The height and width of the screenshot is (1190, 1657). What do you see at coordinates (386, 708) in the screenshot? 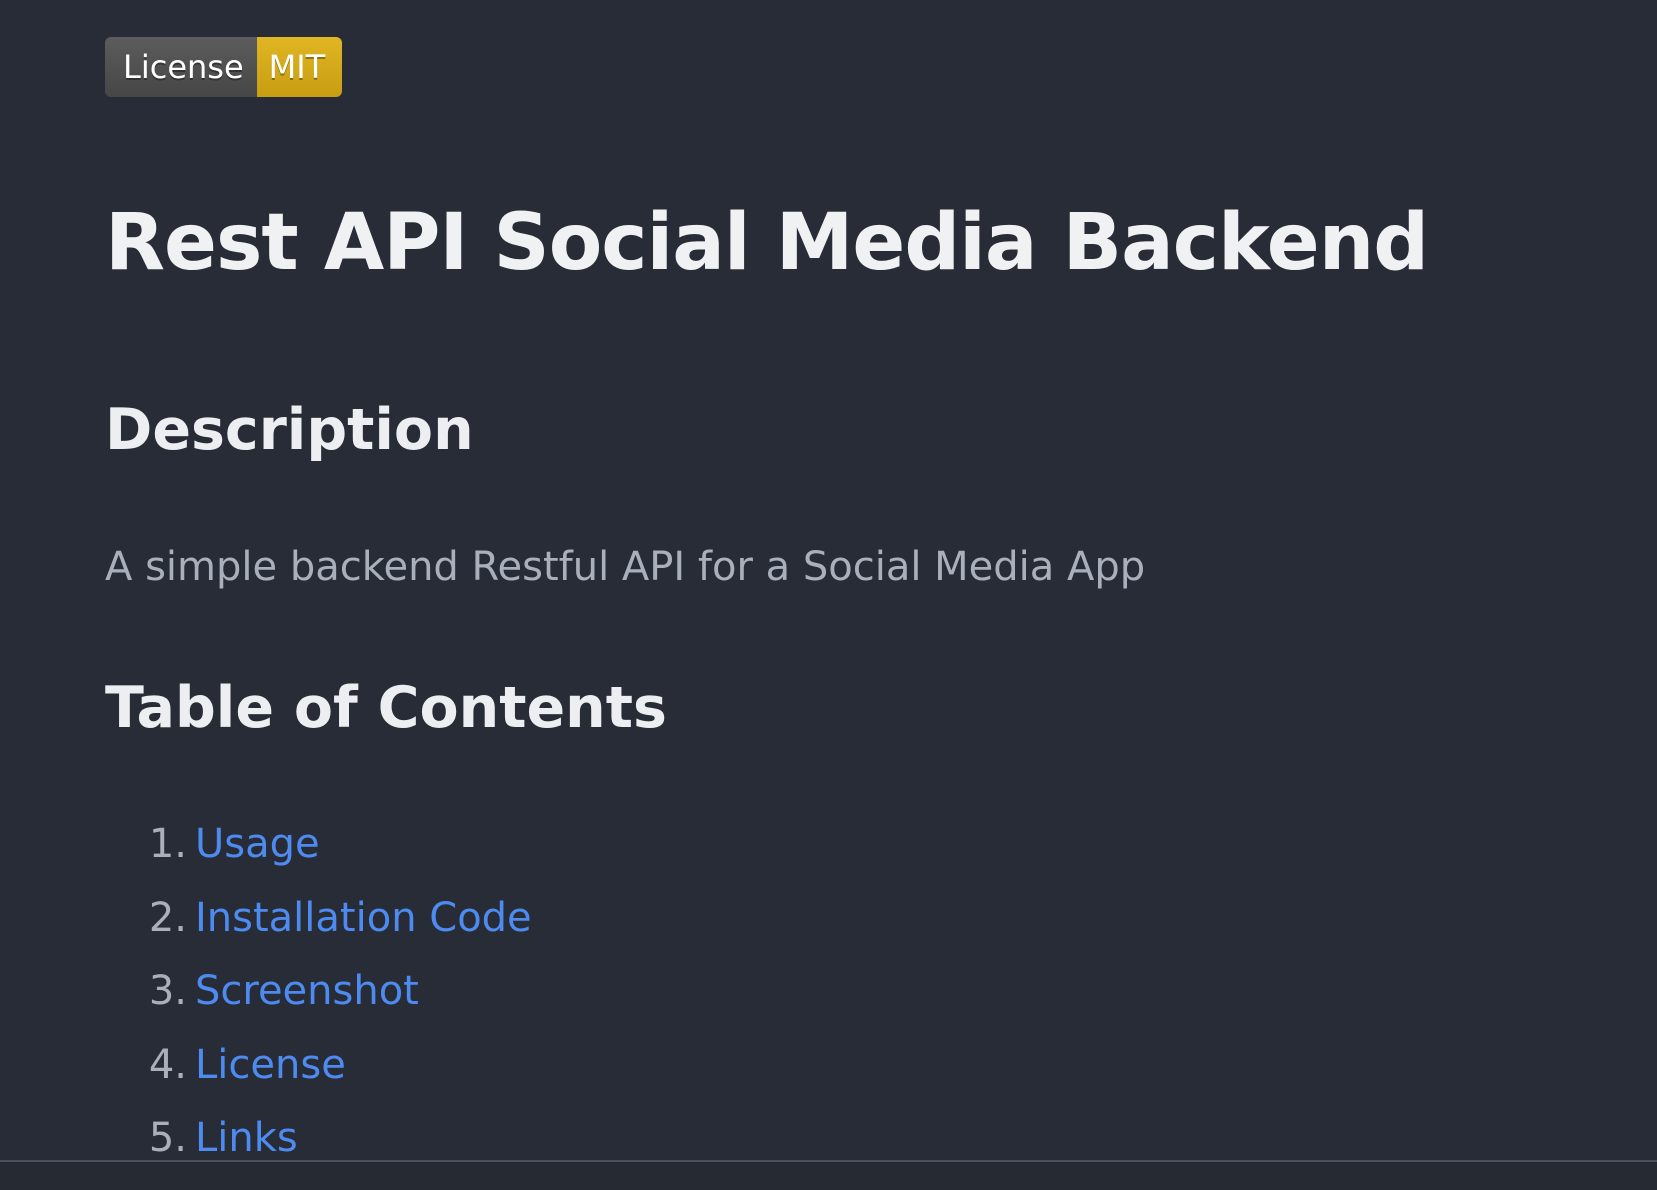
I see `toc-heading: Table of Contents` at bounding box center [386, 708].